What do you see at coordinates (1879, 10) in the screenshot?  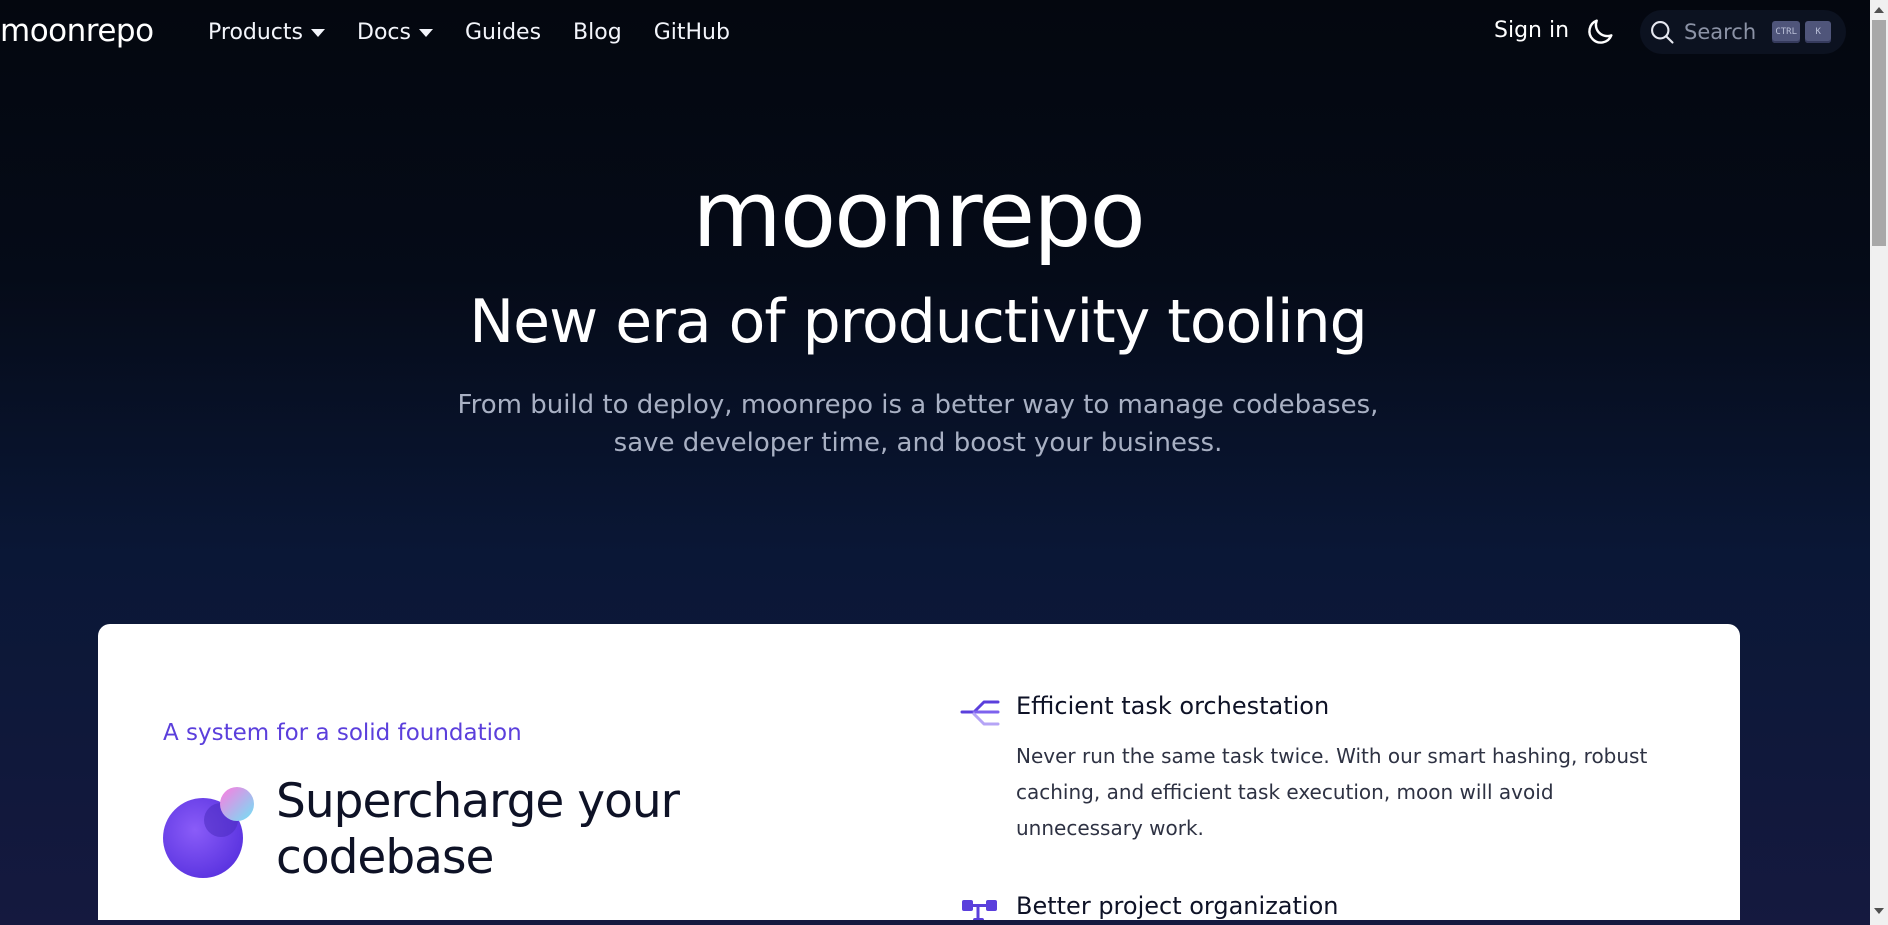 I see `scroll-up-arrow-icon` at bounding box center [1879, 10].